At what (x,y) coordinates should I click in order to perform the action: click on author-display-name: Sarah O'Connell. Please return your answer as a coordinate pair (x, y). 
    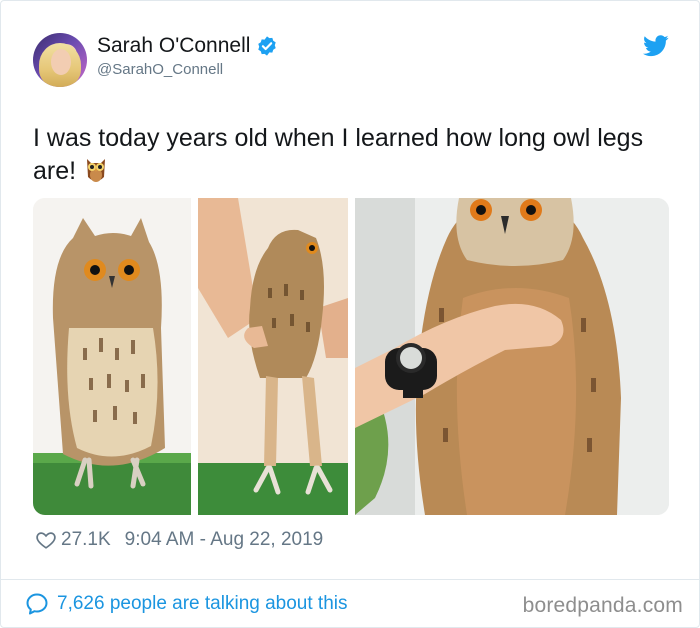
    Looking at the image, I should click on (173, 46).